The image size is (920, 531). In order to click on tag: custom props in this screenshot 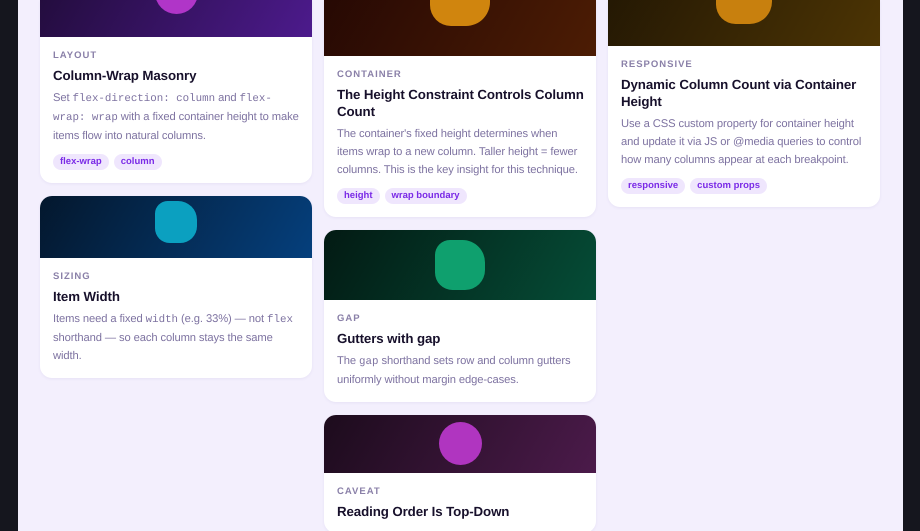, I will do `click(728, 186)`.